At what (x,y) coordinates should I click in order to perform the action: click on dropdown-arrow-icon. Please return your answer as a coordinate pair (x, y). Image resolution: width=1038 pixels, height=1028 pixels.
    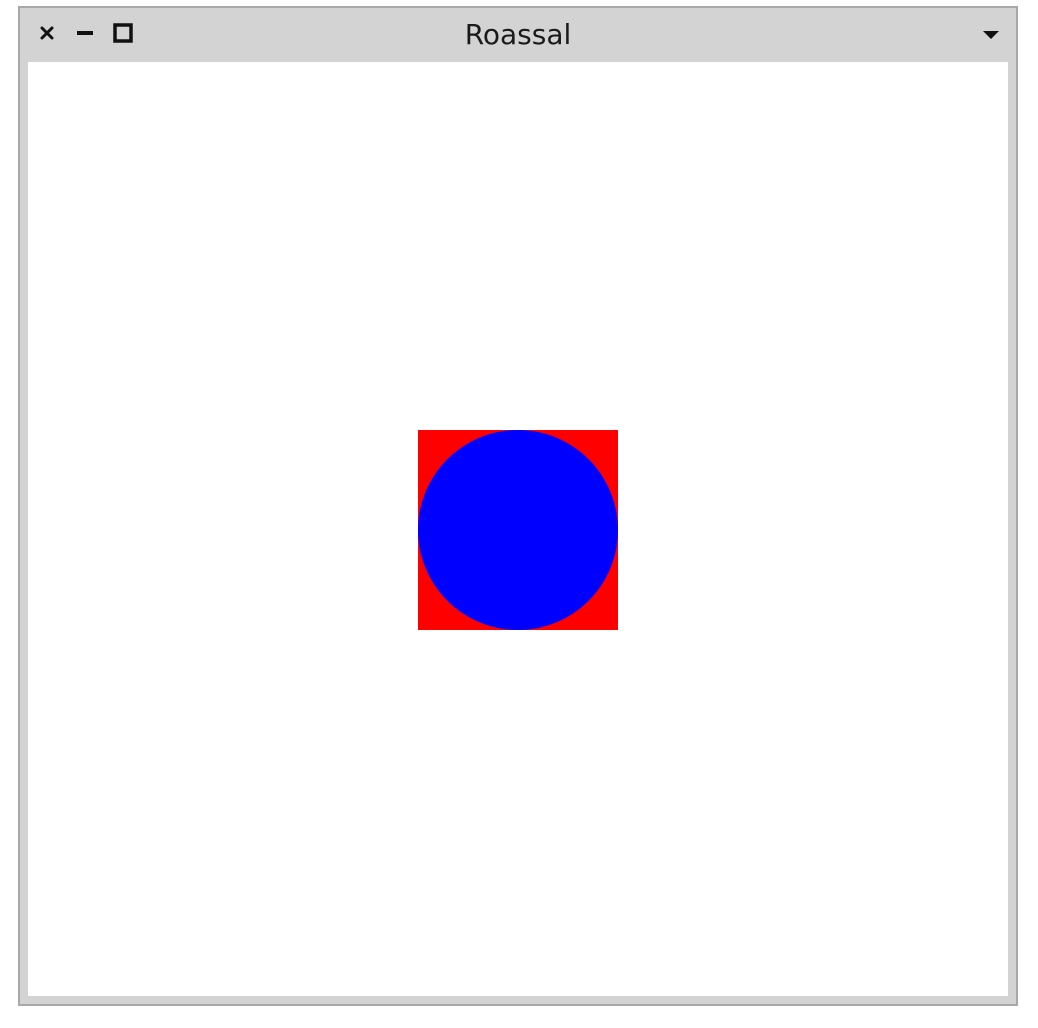
    Looking at the image, I should click on (991, 35).